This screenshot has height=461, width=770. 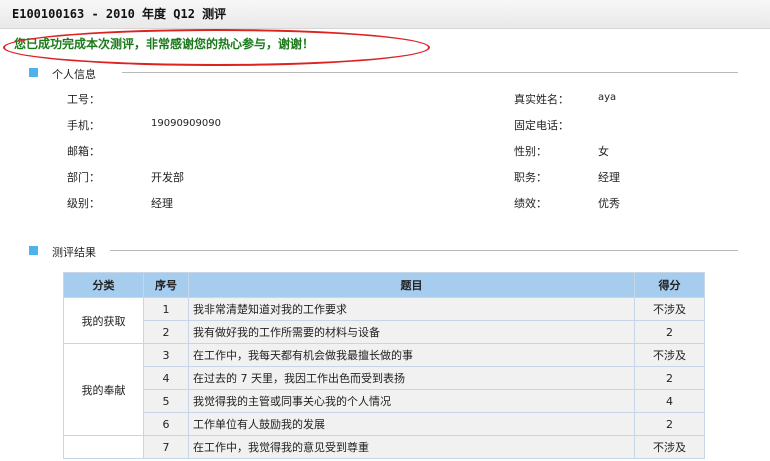 I want to click on table-row: 7 在工作中，我觉得我的意见受到尊重 不涉及, so click(x=384, y=447).